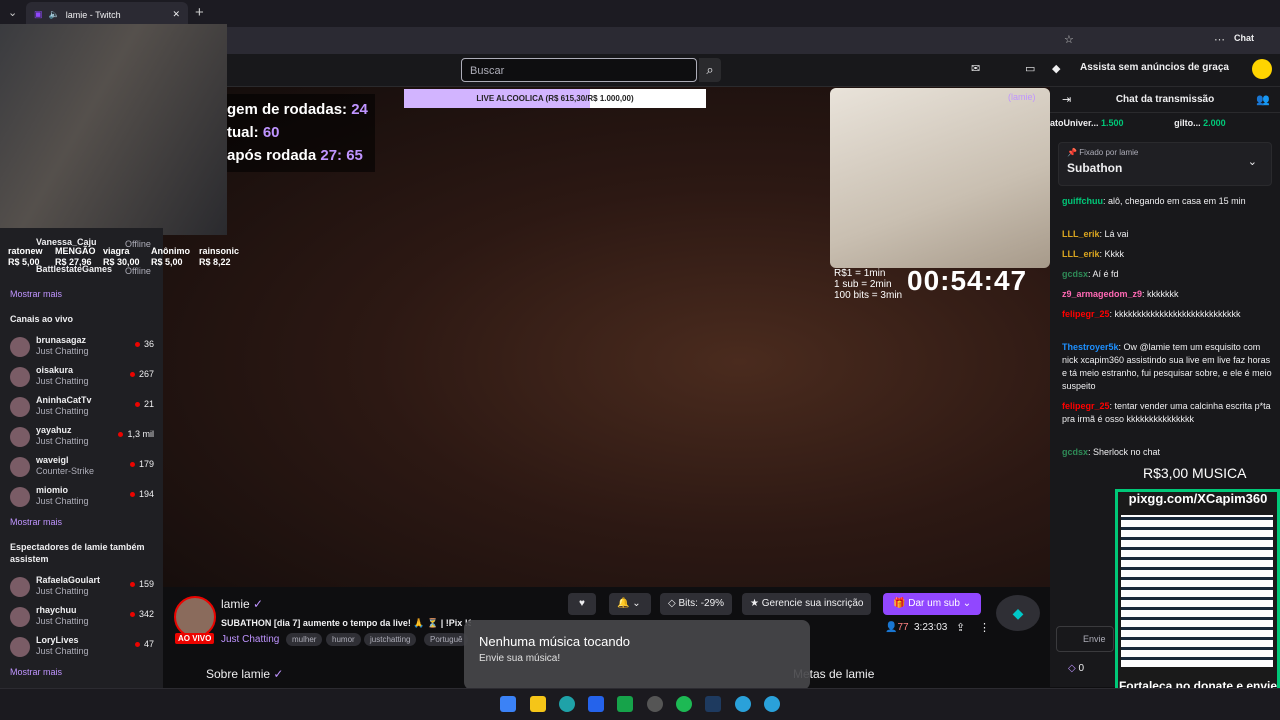  I want to click on sidebar-channel: miomio Just Chatting 194, so click(83, 497).